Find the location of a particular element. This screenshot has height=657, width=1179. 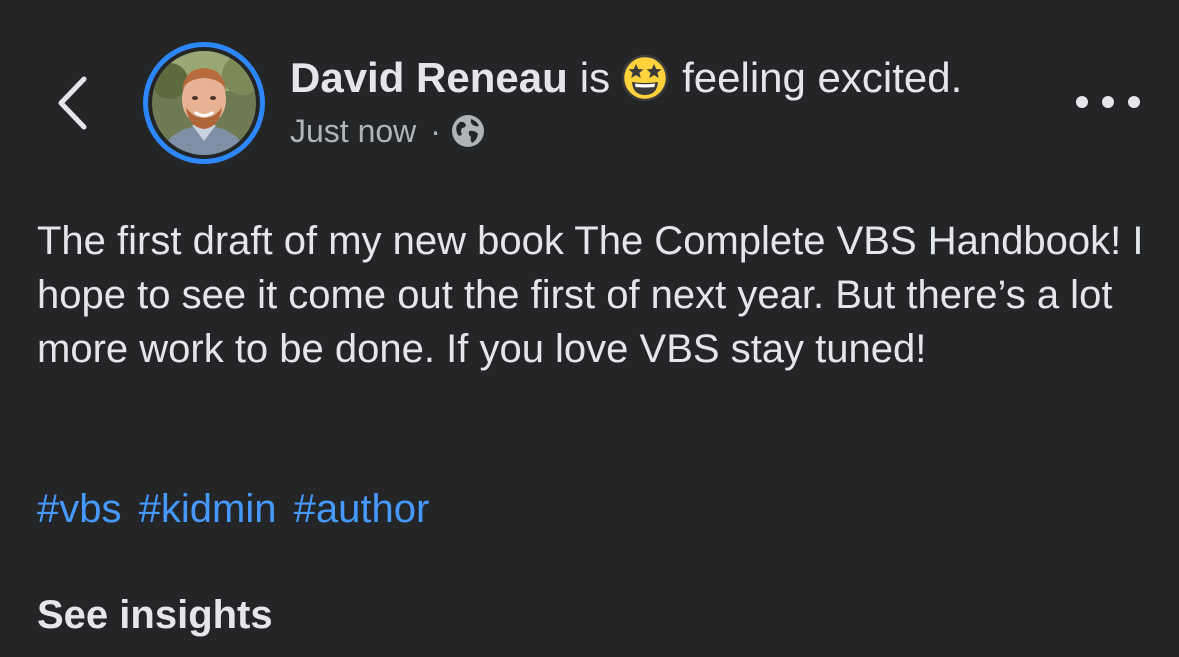

avatar-photo is located at coordinates (204, 103).